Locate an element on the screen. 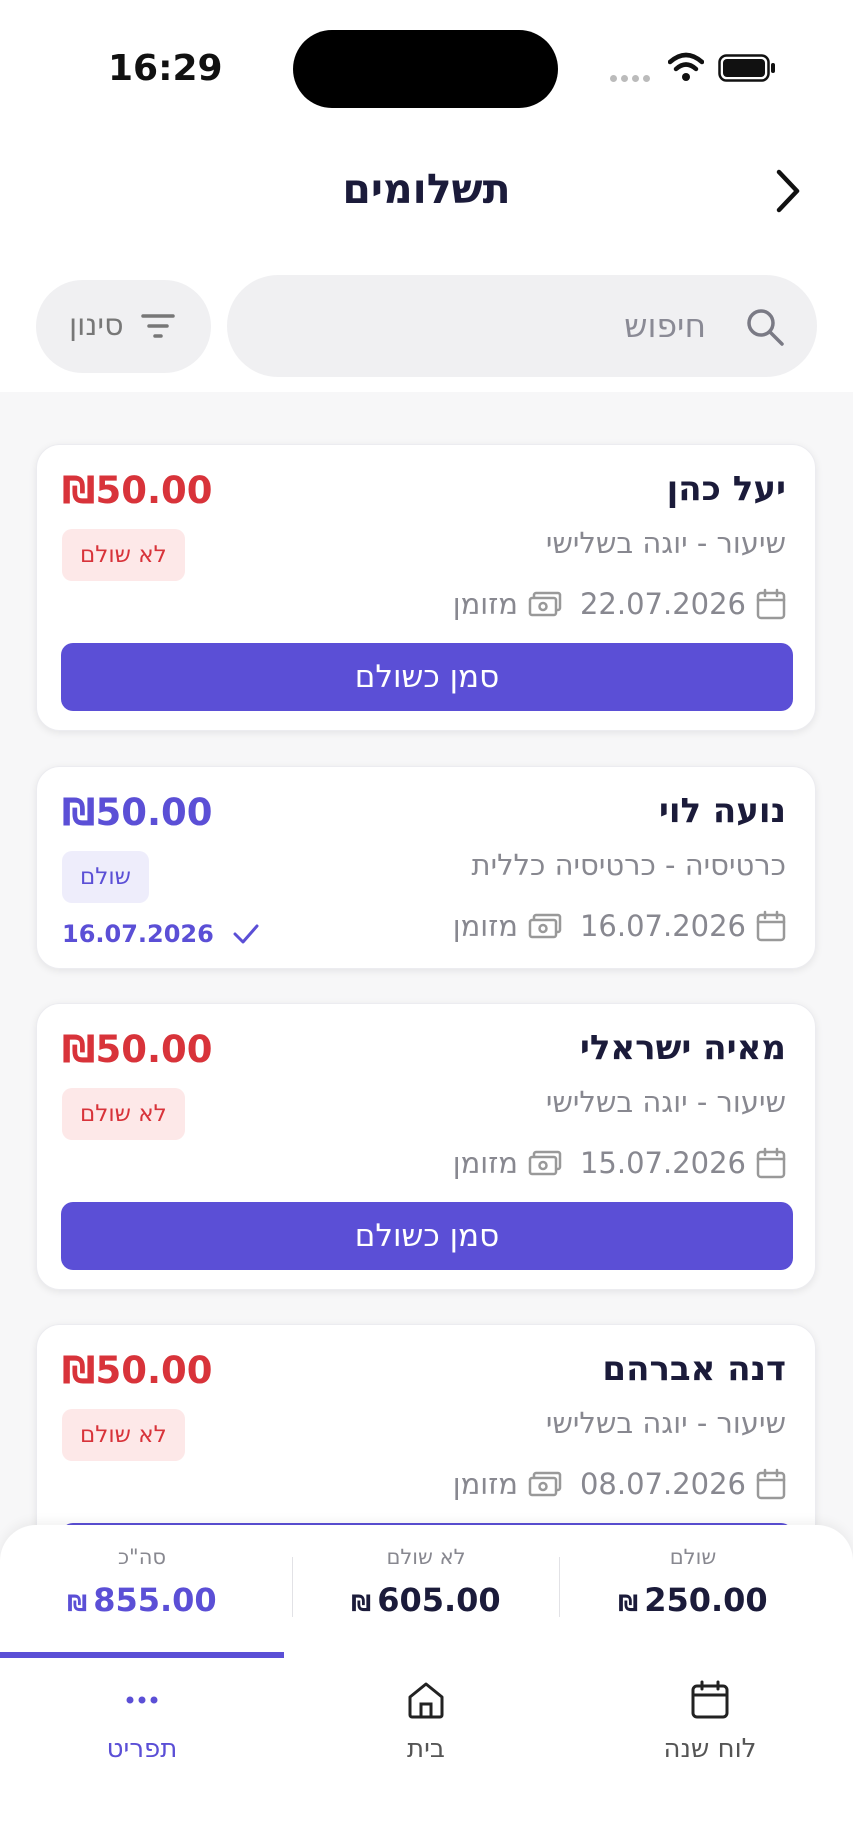 This screenshot has height=1844, width=853. nav-item-calendar: לוח שנה is located at coordinates (710, 1721).